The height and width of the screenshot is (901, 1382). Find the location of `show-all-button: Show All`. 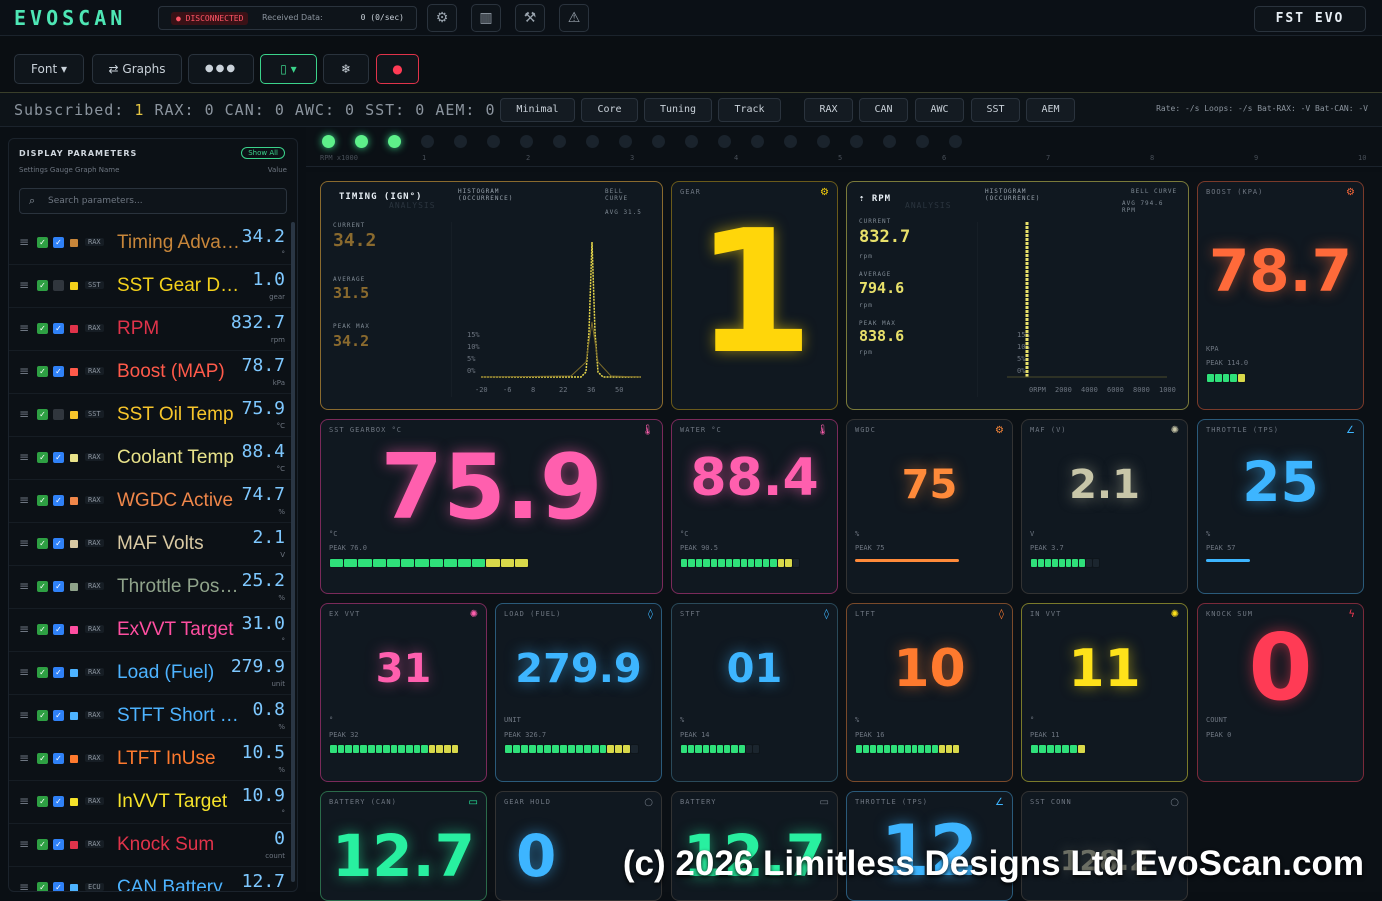

show-all-button: Show All is located at coordinates (263, 153).